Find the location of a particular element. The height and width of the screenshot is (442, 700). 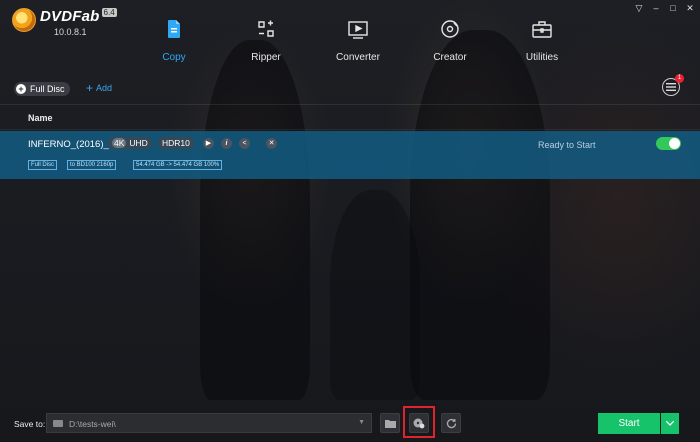

disc-logo-icon is located at coordinates (24, 20).